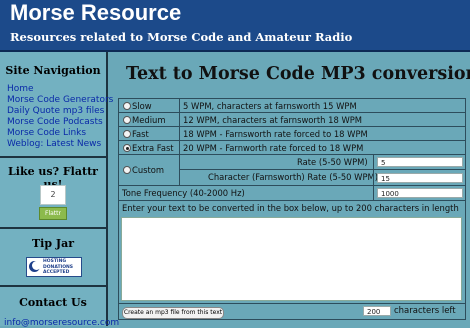  What do you see at coordinates (127, 148) in the screenshot?
I see `speed-radio-extra-fast` at bounding box center [127, 148].